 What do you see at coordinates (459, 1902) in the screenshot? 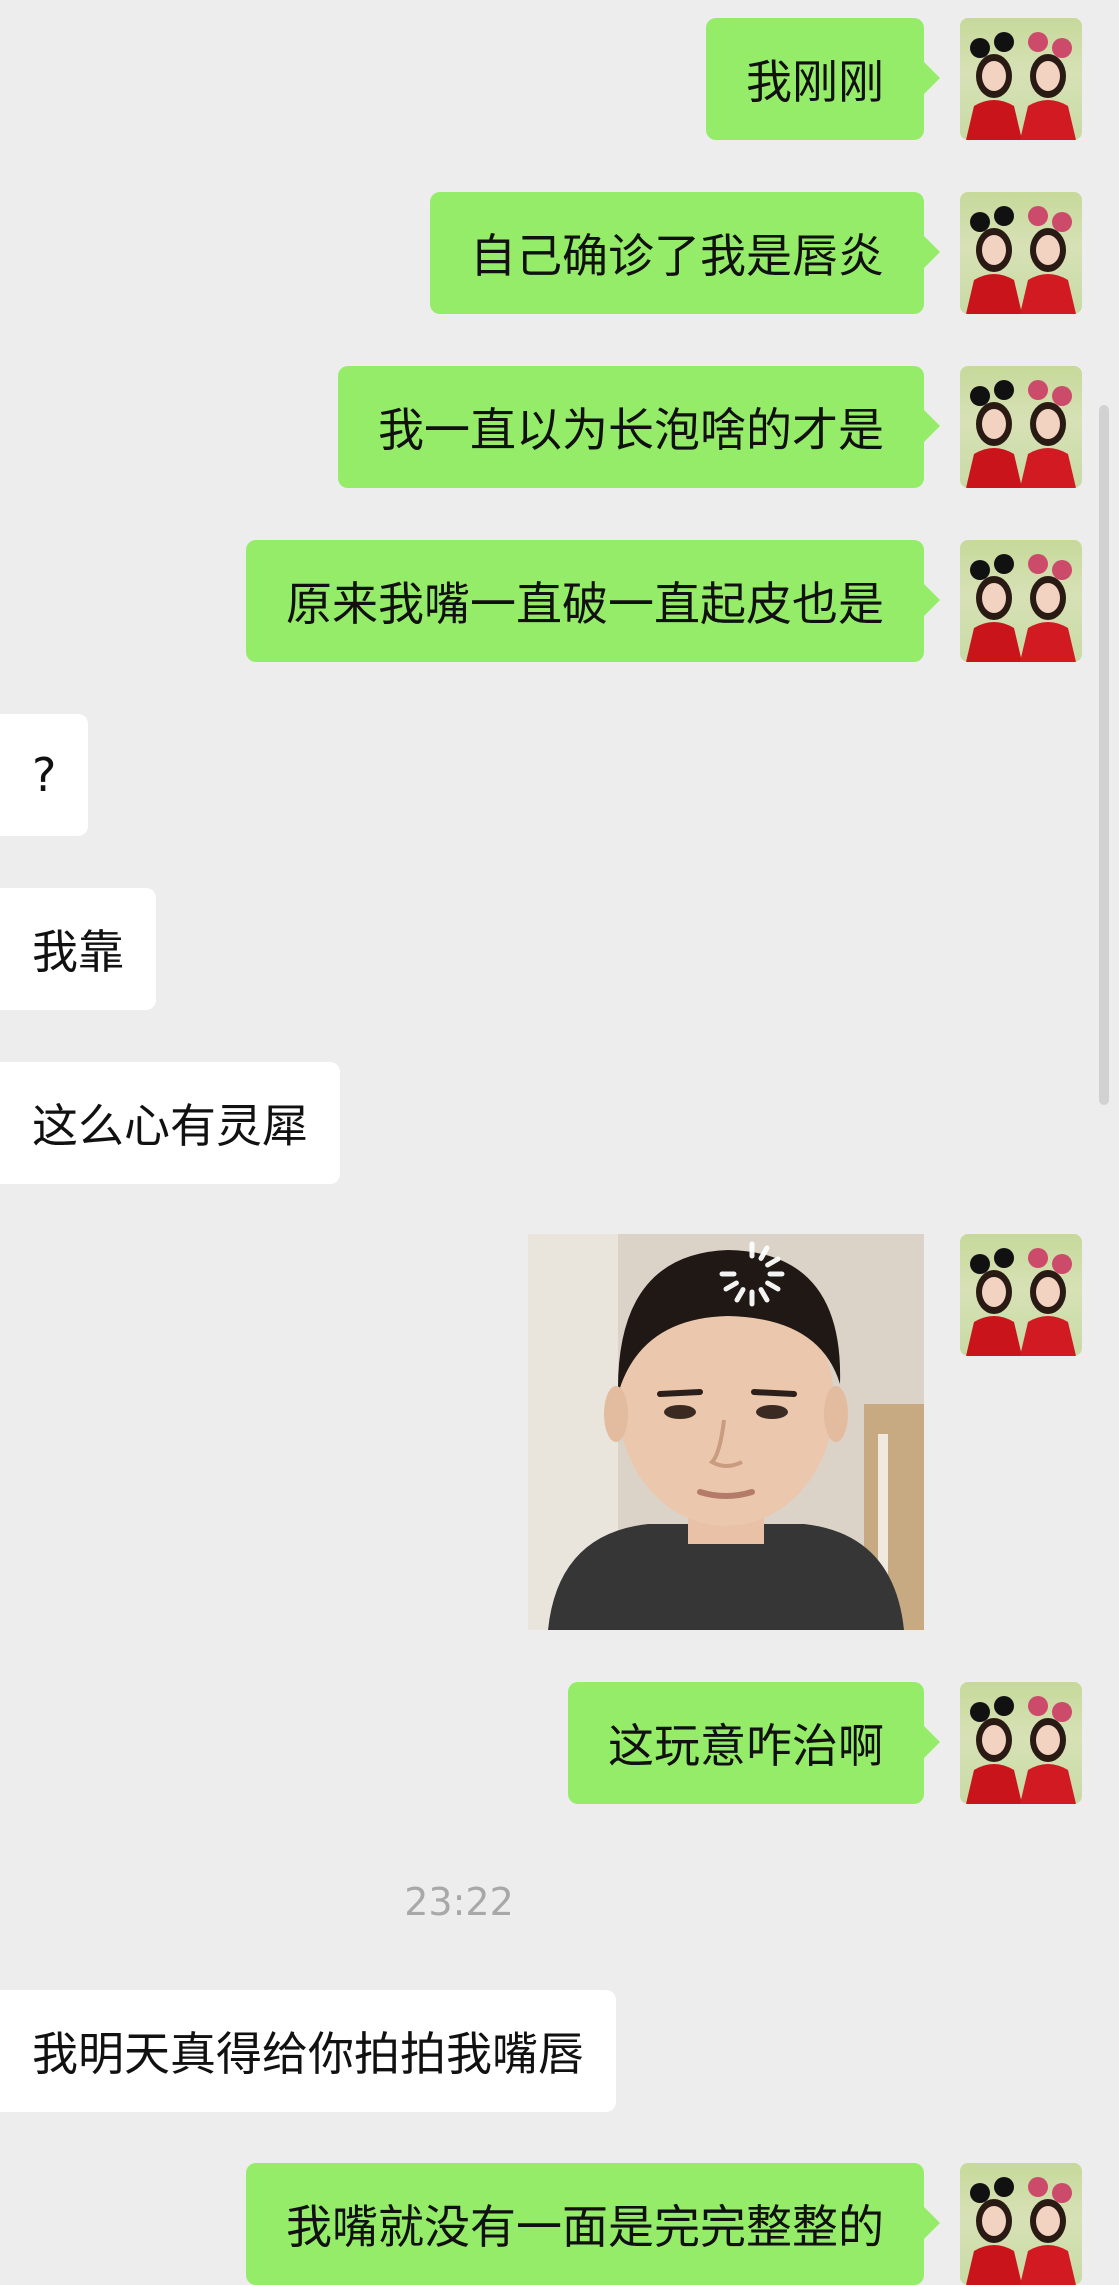
I see `message-timestamp: 23:22` at bounding box center [459, 1902].